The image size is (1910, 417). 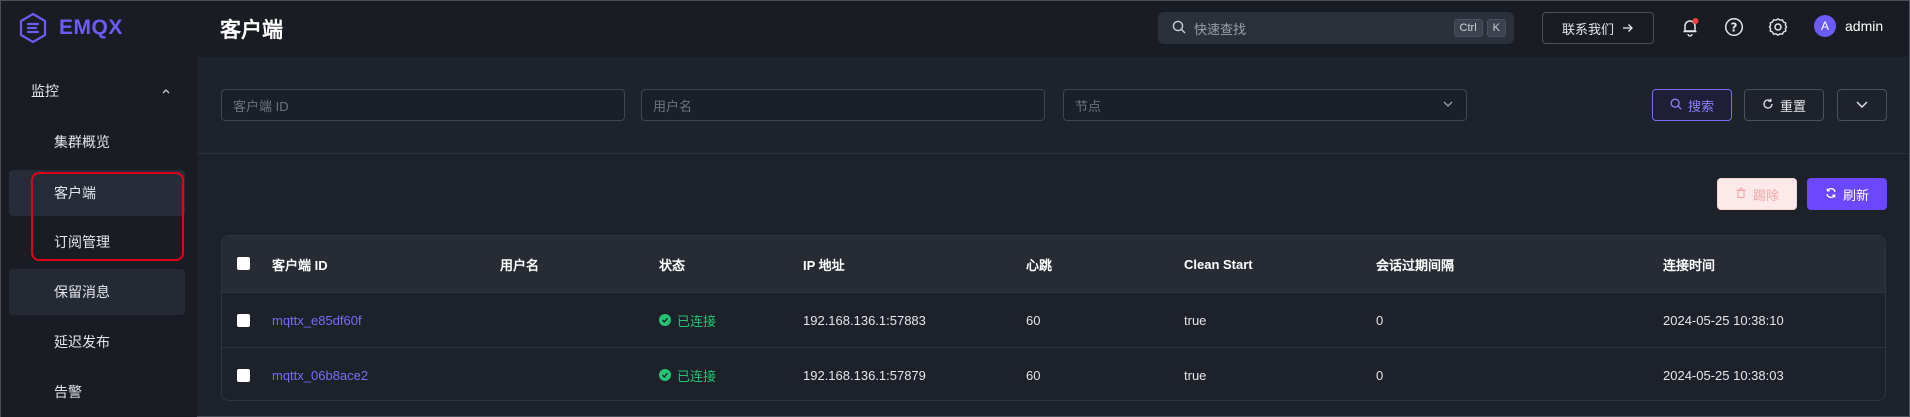 I want to click on reset-button-label: 重置, so click(x=1792, y=106).